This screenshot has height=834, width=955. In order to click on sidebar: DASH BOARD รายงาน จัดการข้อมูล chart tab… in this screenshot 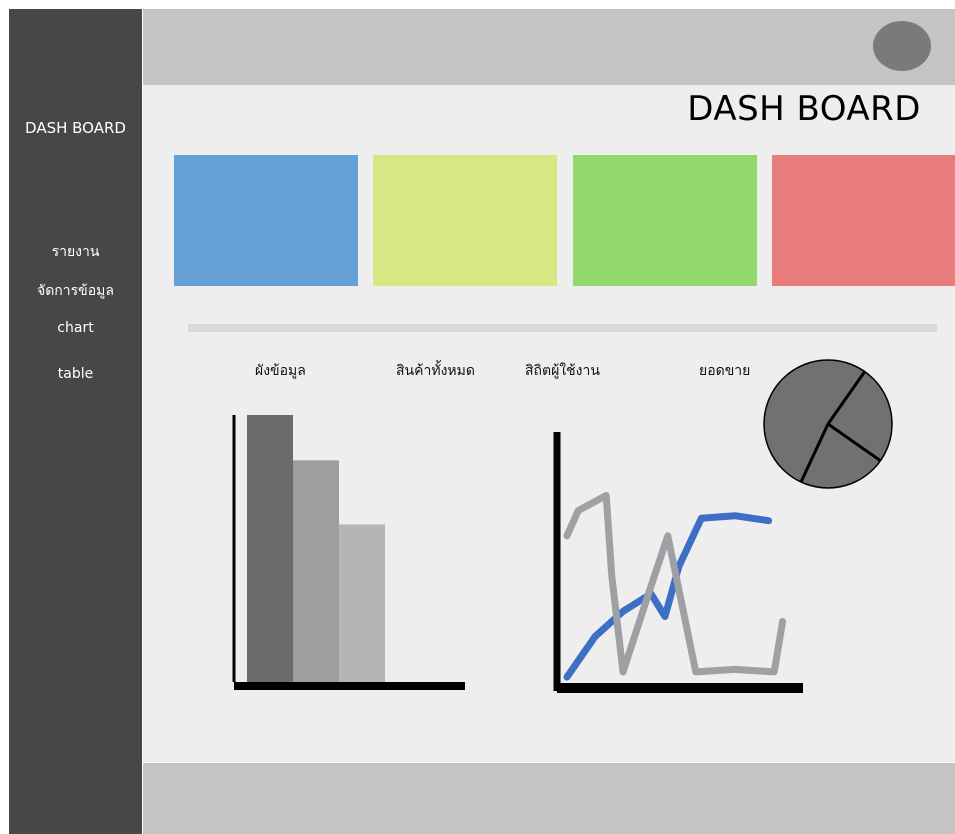, I will do `click(75, 421)`.